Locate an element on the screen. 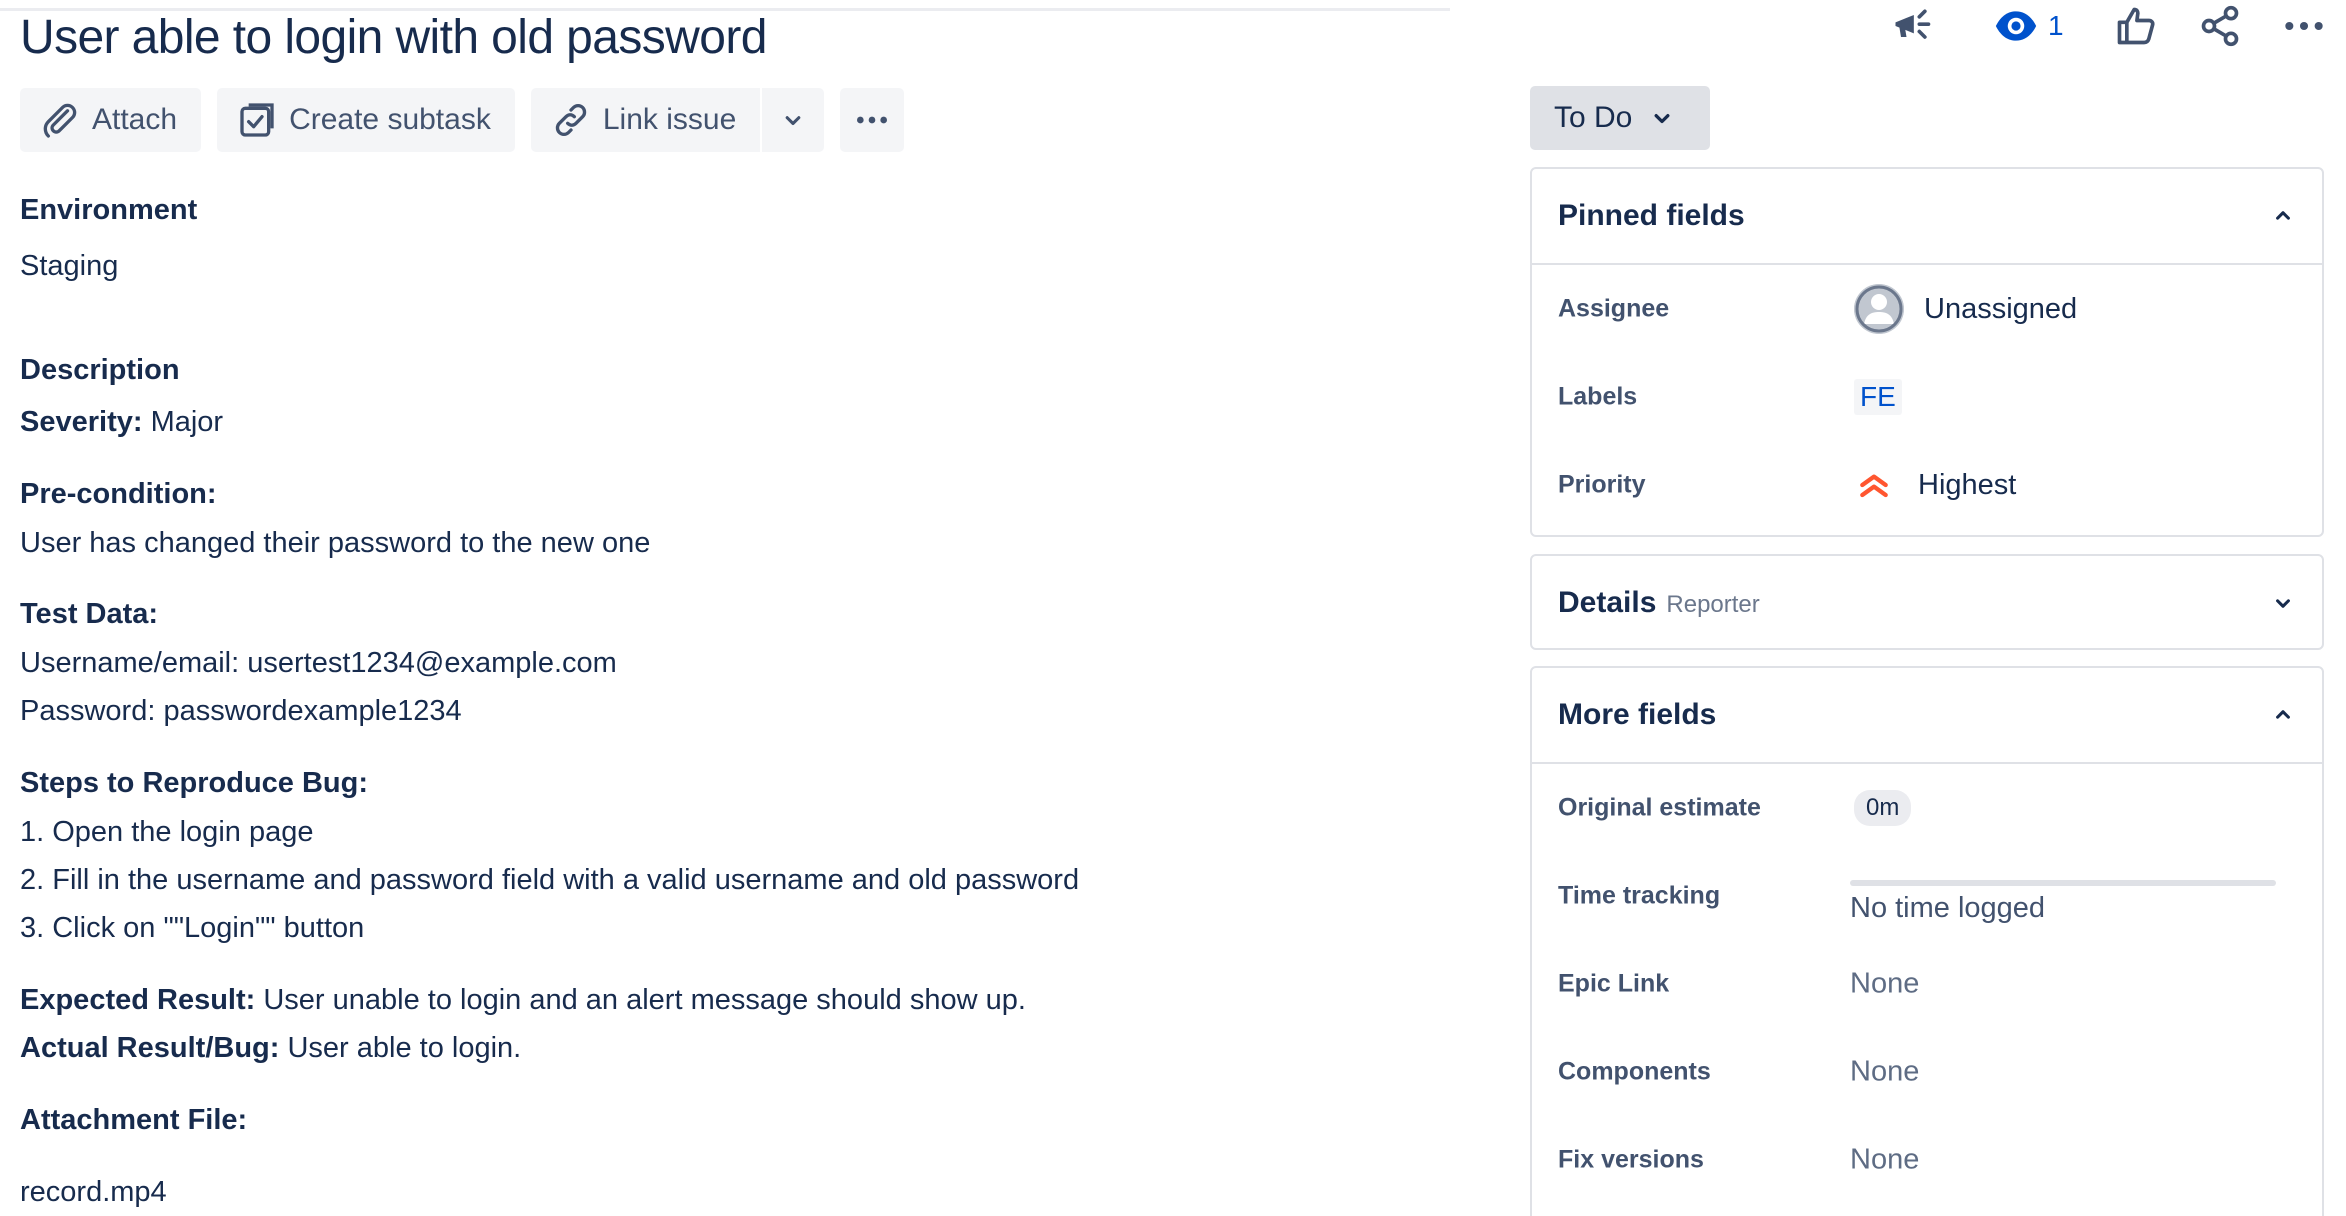 The width and height of the screenshot is (2346, 1216). labels-row: Labels FE is located at coordinates (1927, 397).